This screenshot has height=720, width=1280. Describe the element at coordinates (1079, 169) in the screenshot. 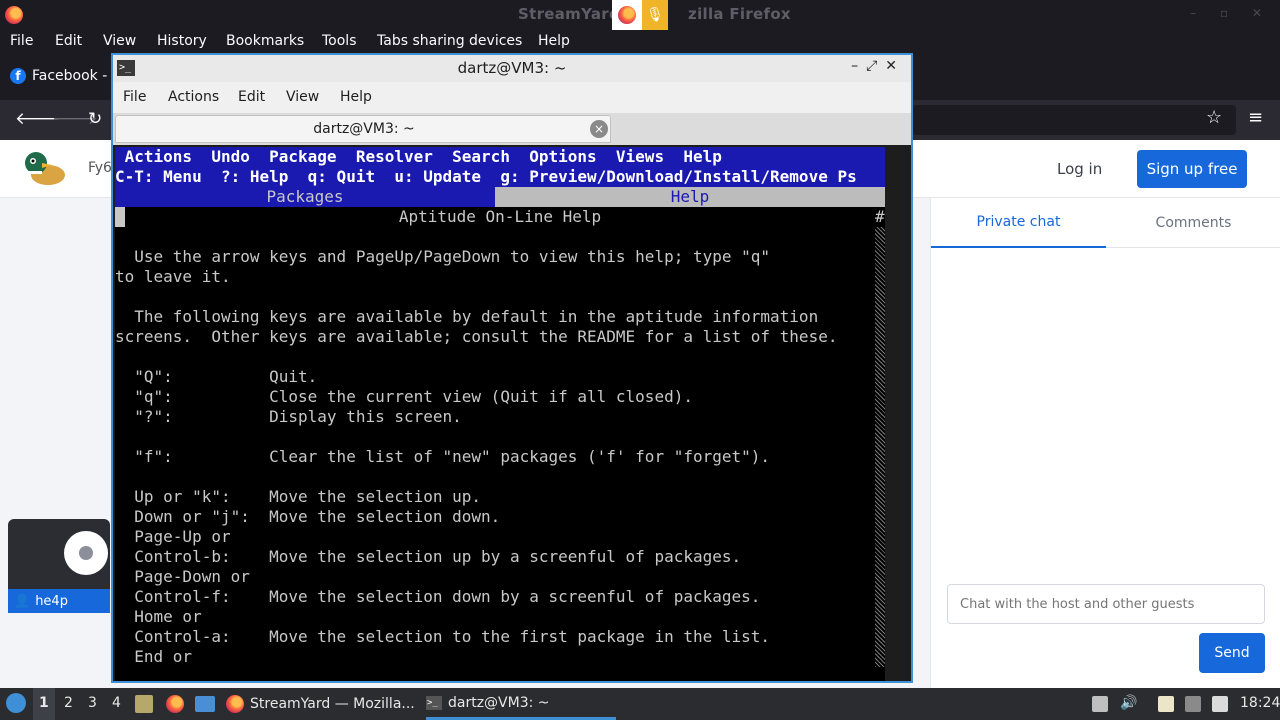

I see `login-link: Log in` at that location.